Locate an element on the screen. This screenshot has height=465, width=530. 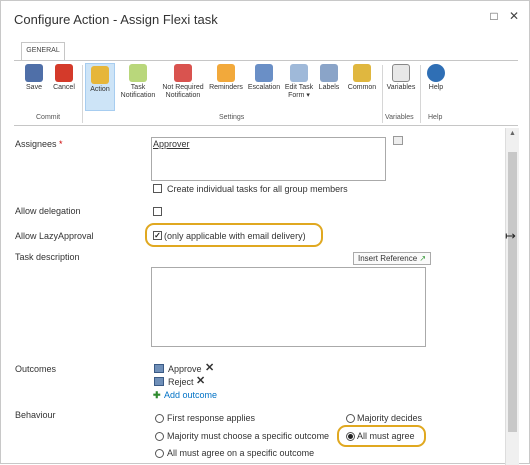
first-response-label: First response applies is located at coordinates (211, 418).